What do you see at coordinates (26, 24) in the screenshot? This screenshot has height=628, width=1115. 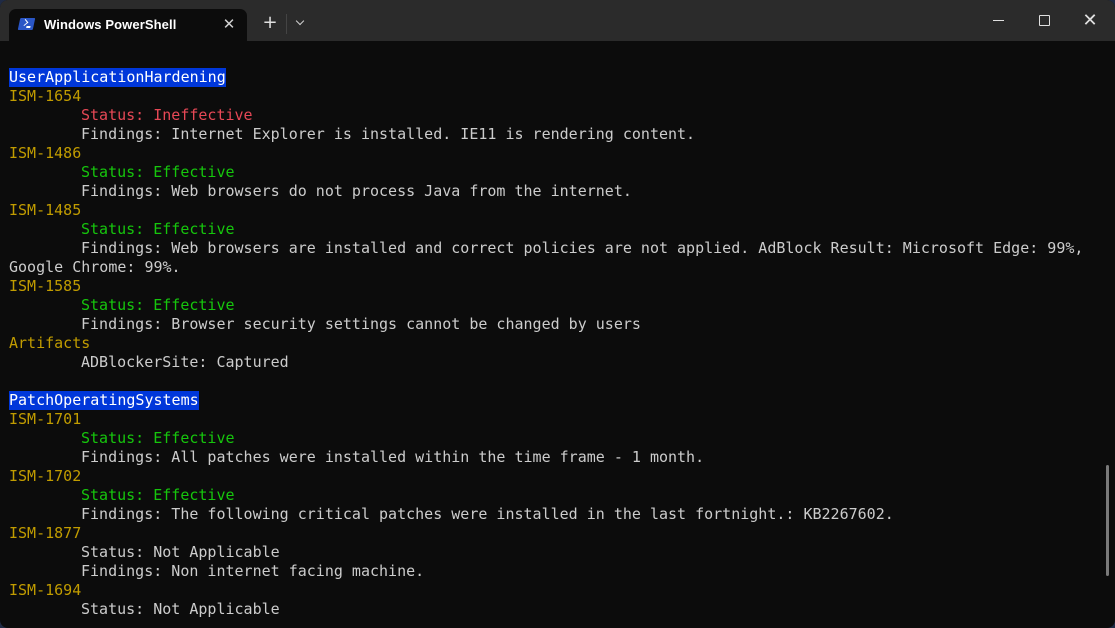 I see `powershell-icon` at bounding box center [26, 24].